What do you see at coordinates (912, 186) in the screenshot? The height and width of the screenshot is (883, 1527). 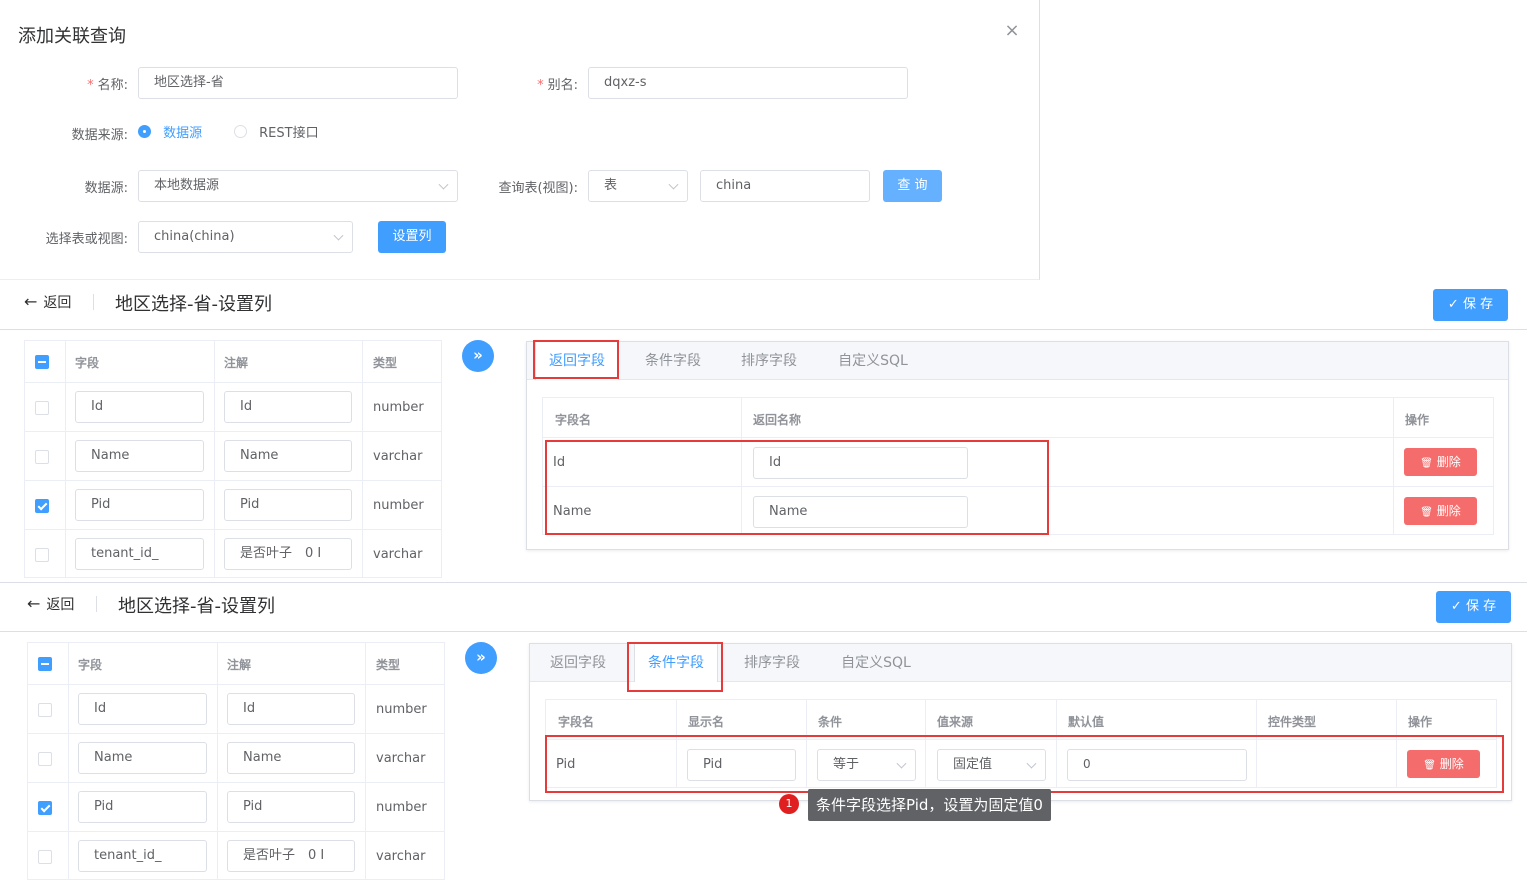 I see `query-button: 查 询` at bounding box center [912, 186].